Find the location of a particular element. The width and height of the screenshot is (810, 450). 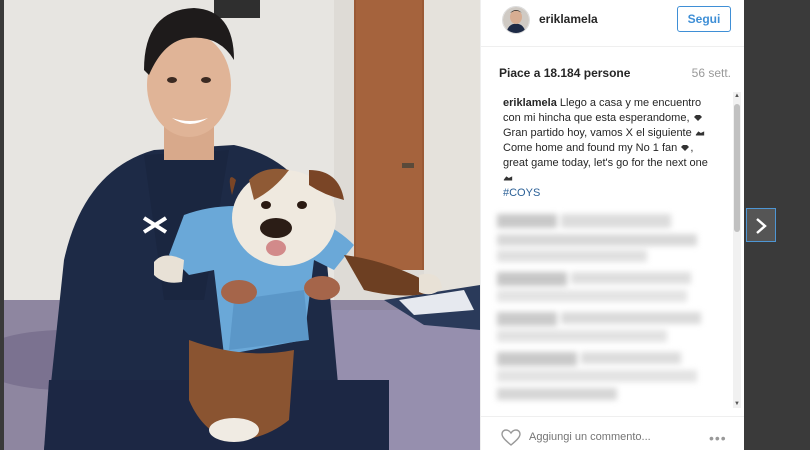

post-time: 56 sett. is located at coordinates (711, 73).